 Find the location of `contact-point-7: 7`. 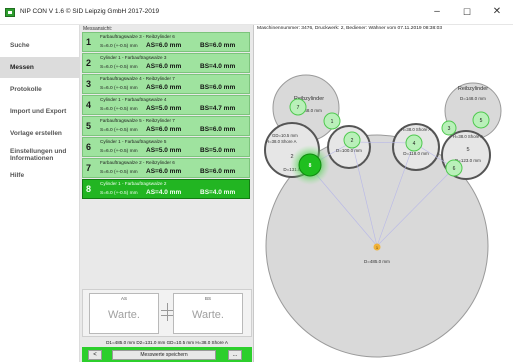

contact-point-7: 7 is located at coordinates (298, 107).